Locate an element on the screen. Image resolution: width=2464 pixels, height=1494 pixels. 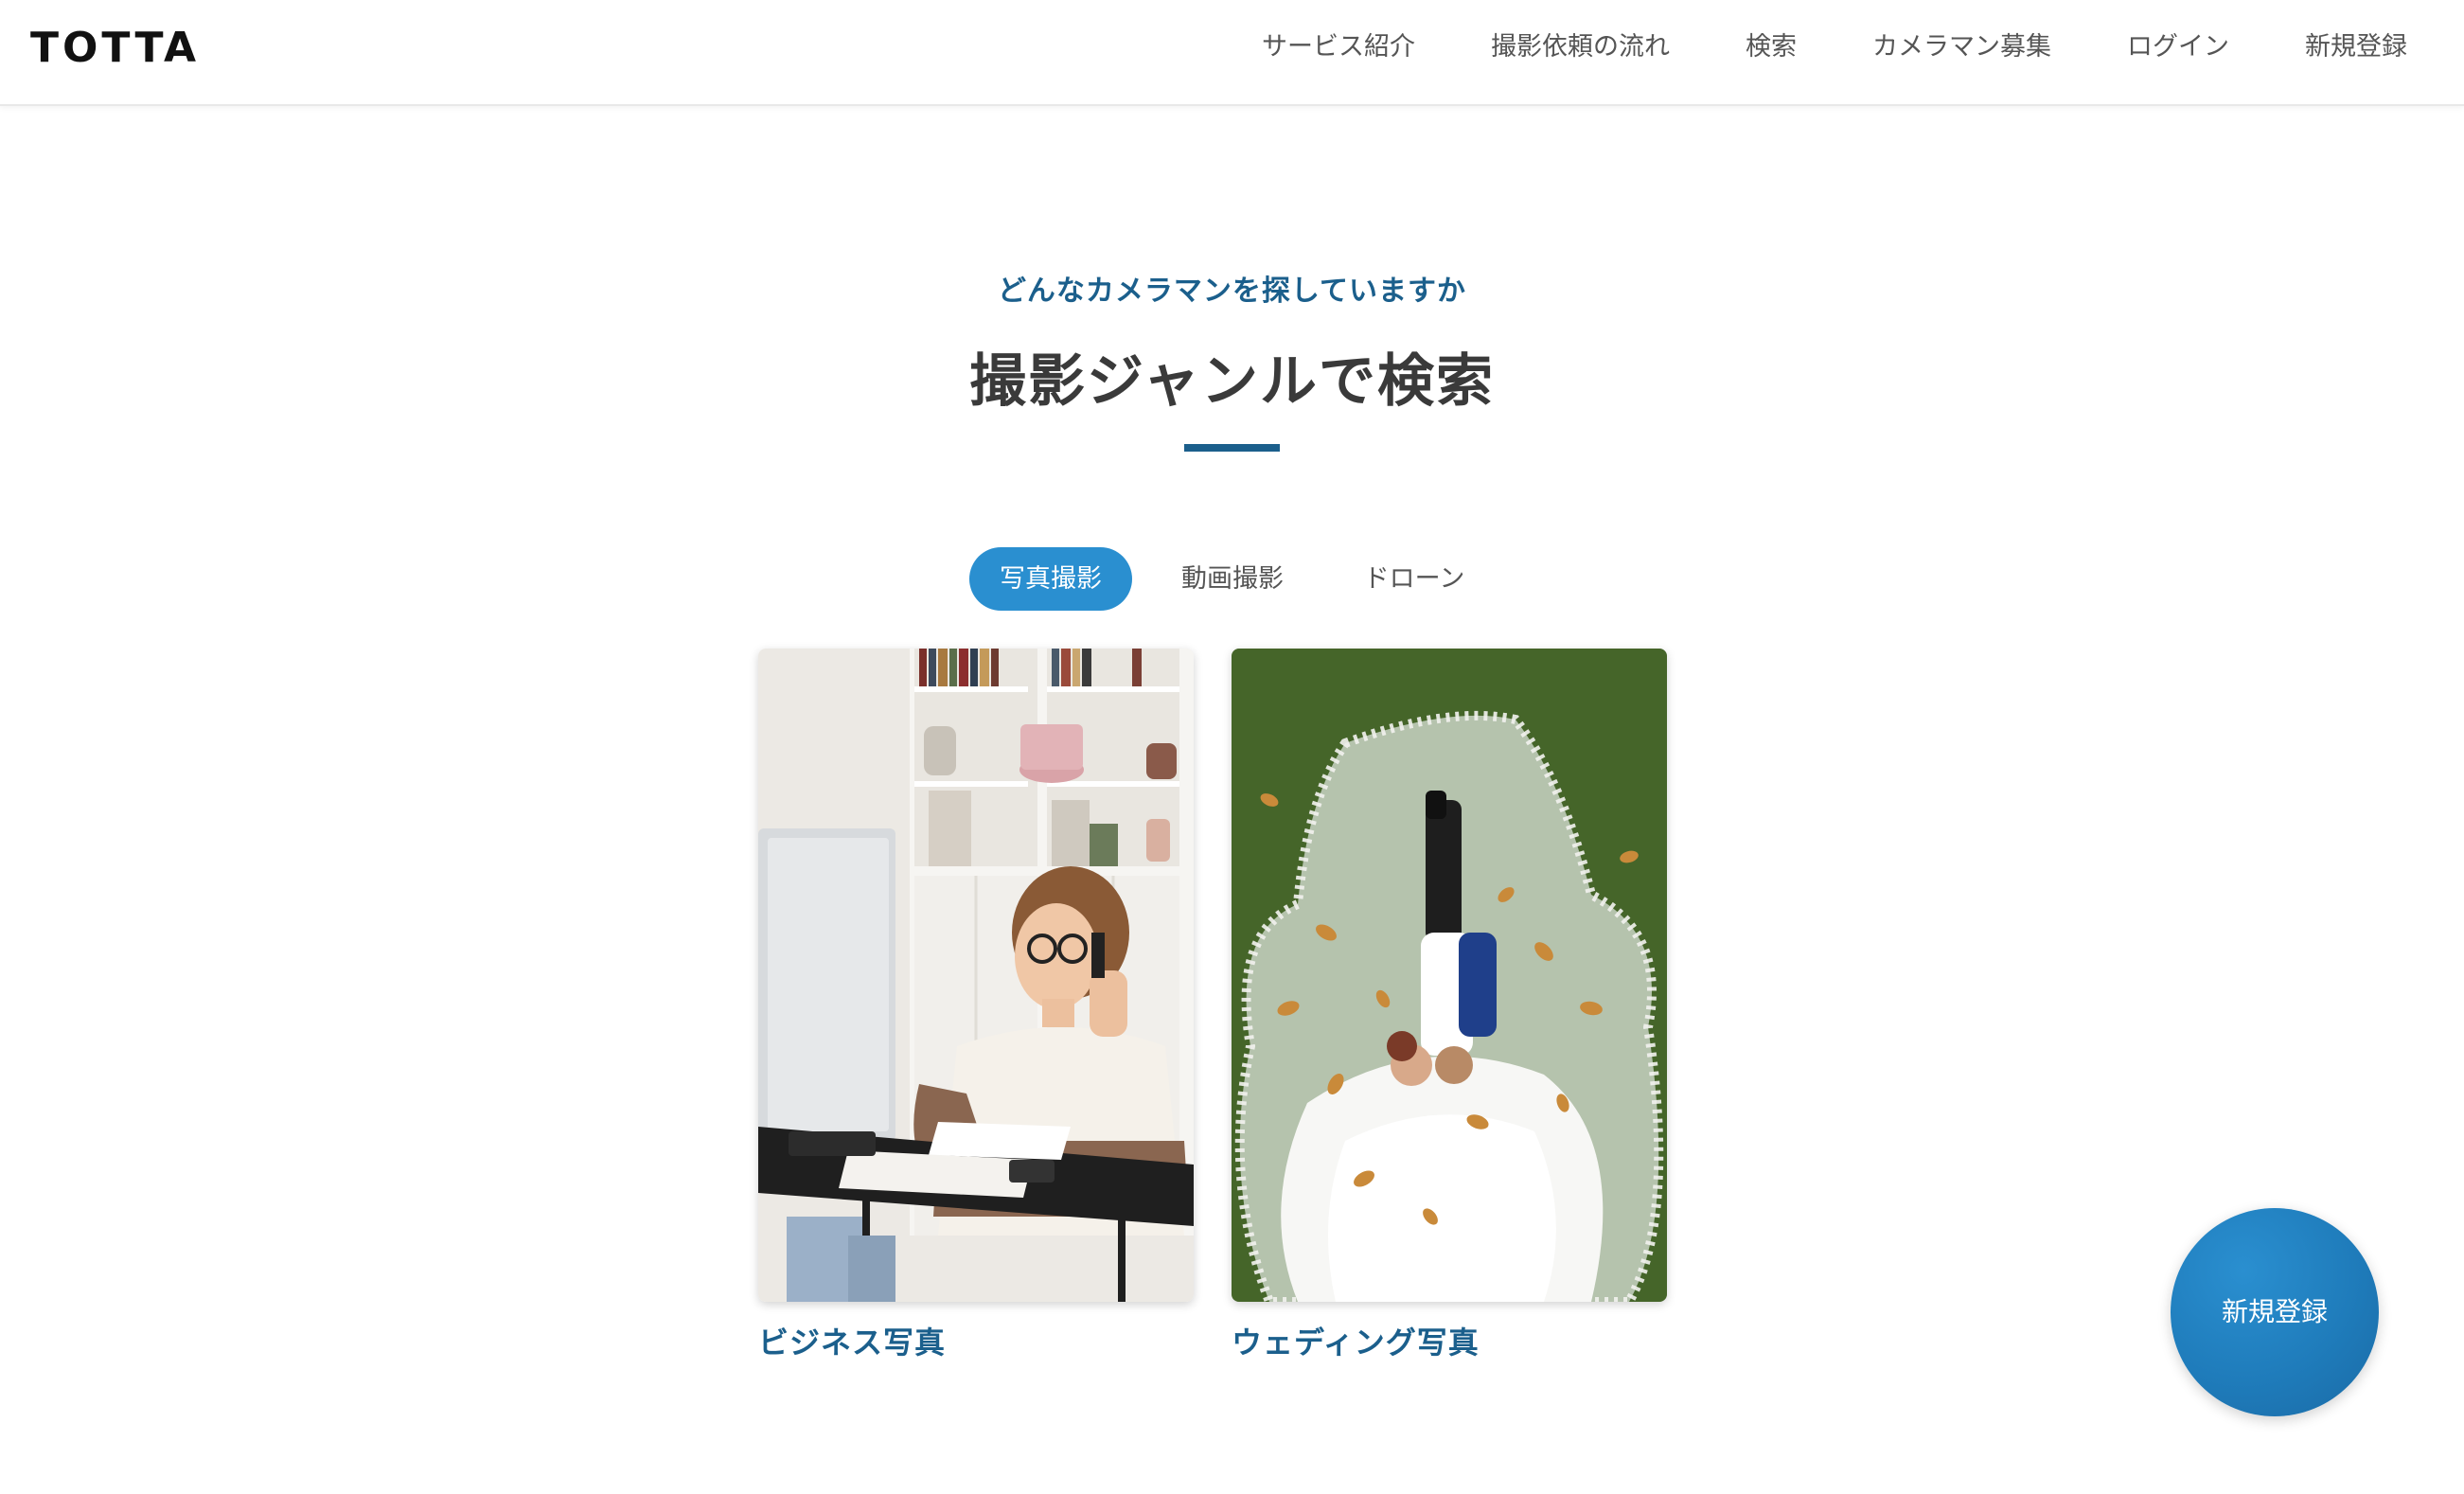
tab-video: 動画撮影 is located at coordinates (1232, 579).